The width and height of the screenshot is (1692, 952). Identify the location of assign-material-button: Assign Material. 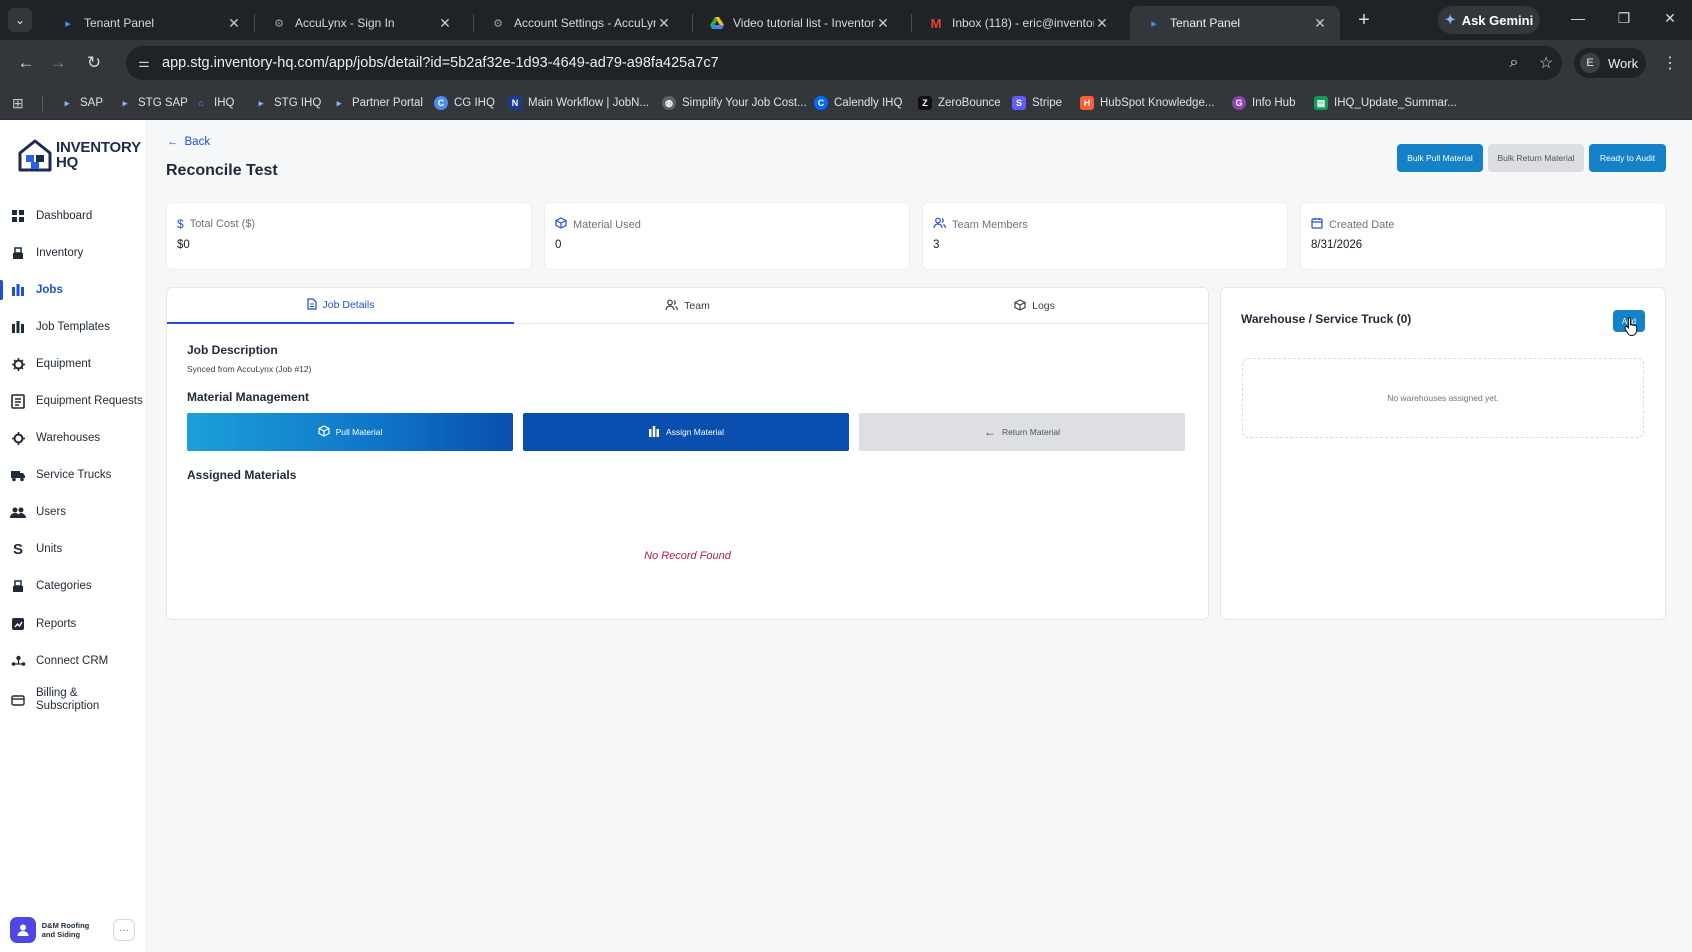
(686, 432).